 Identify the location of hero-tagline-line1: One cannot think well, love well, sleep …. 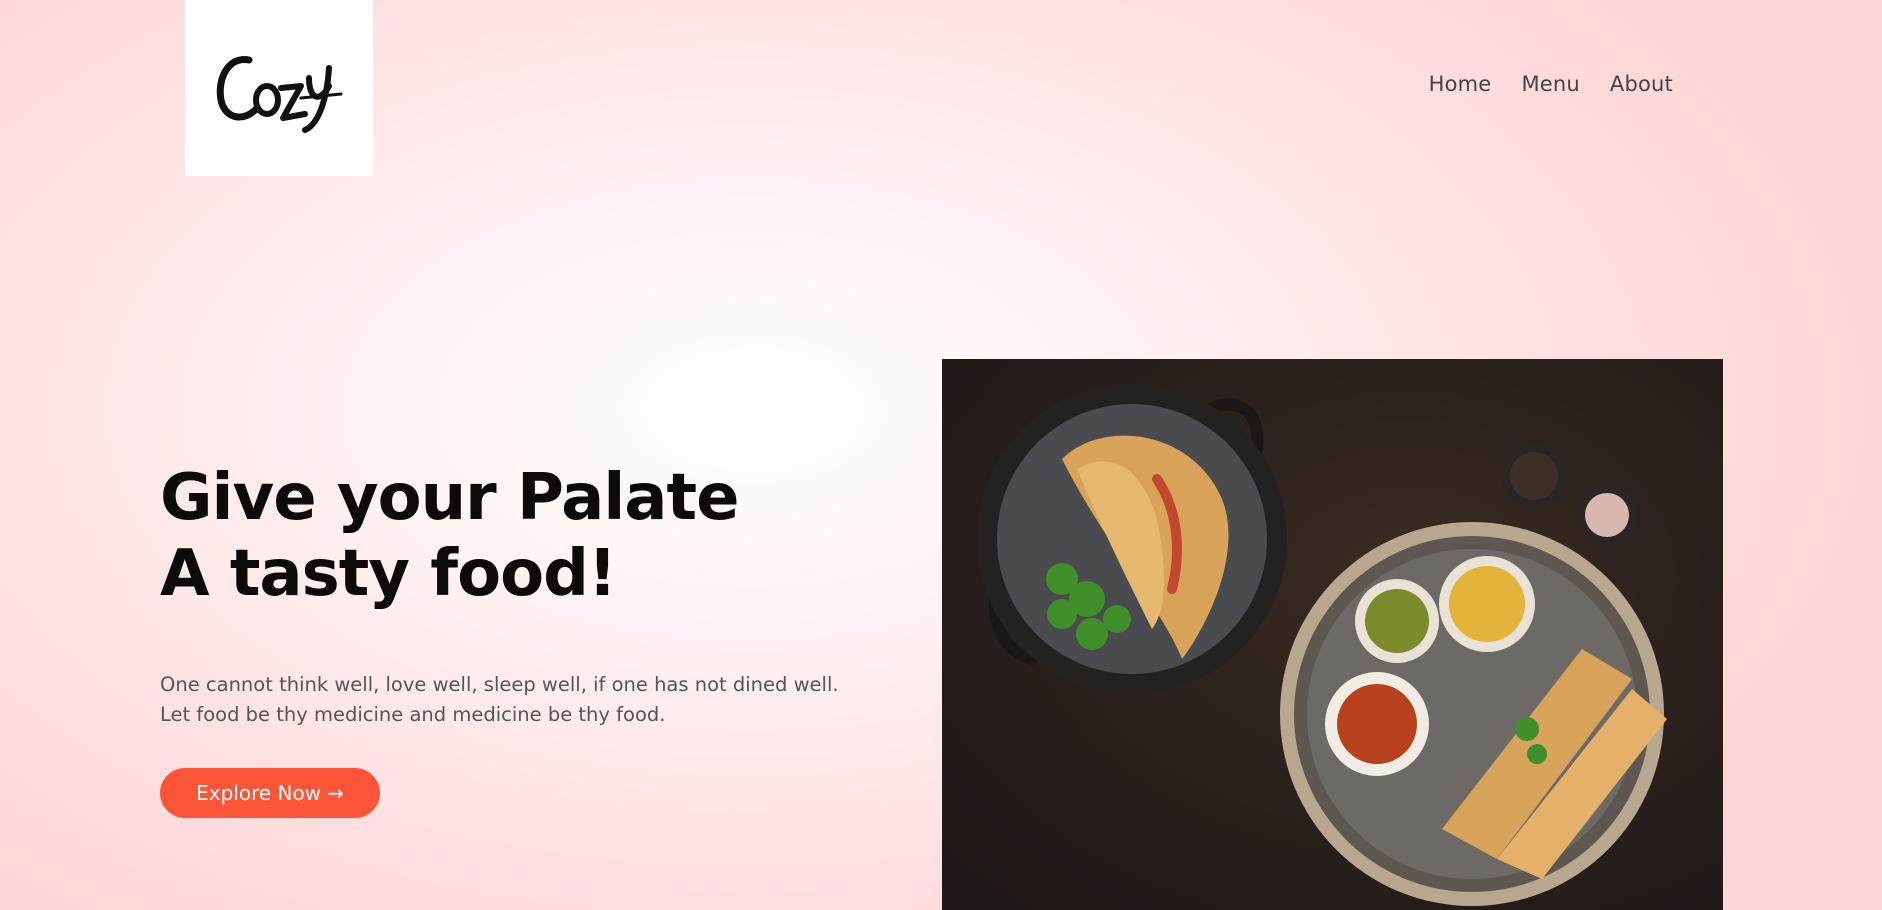
(499, 684).